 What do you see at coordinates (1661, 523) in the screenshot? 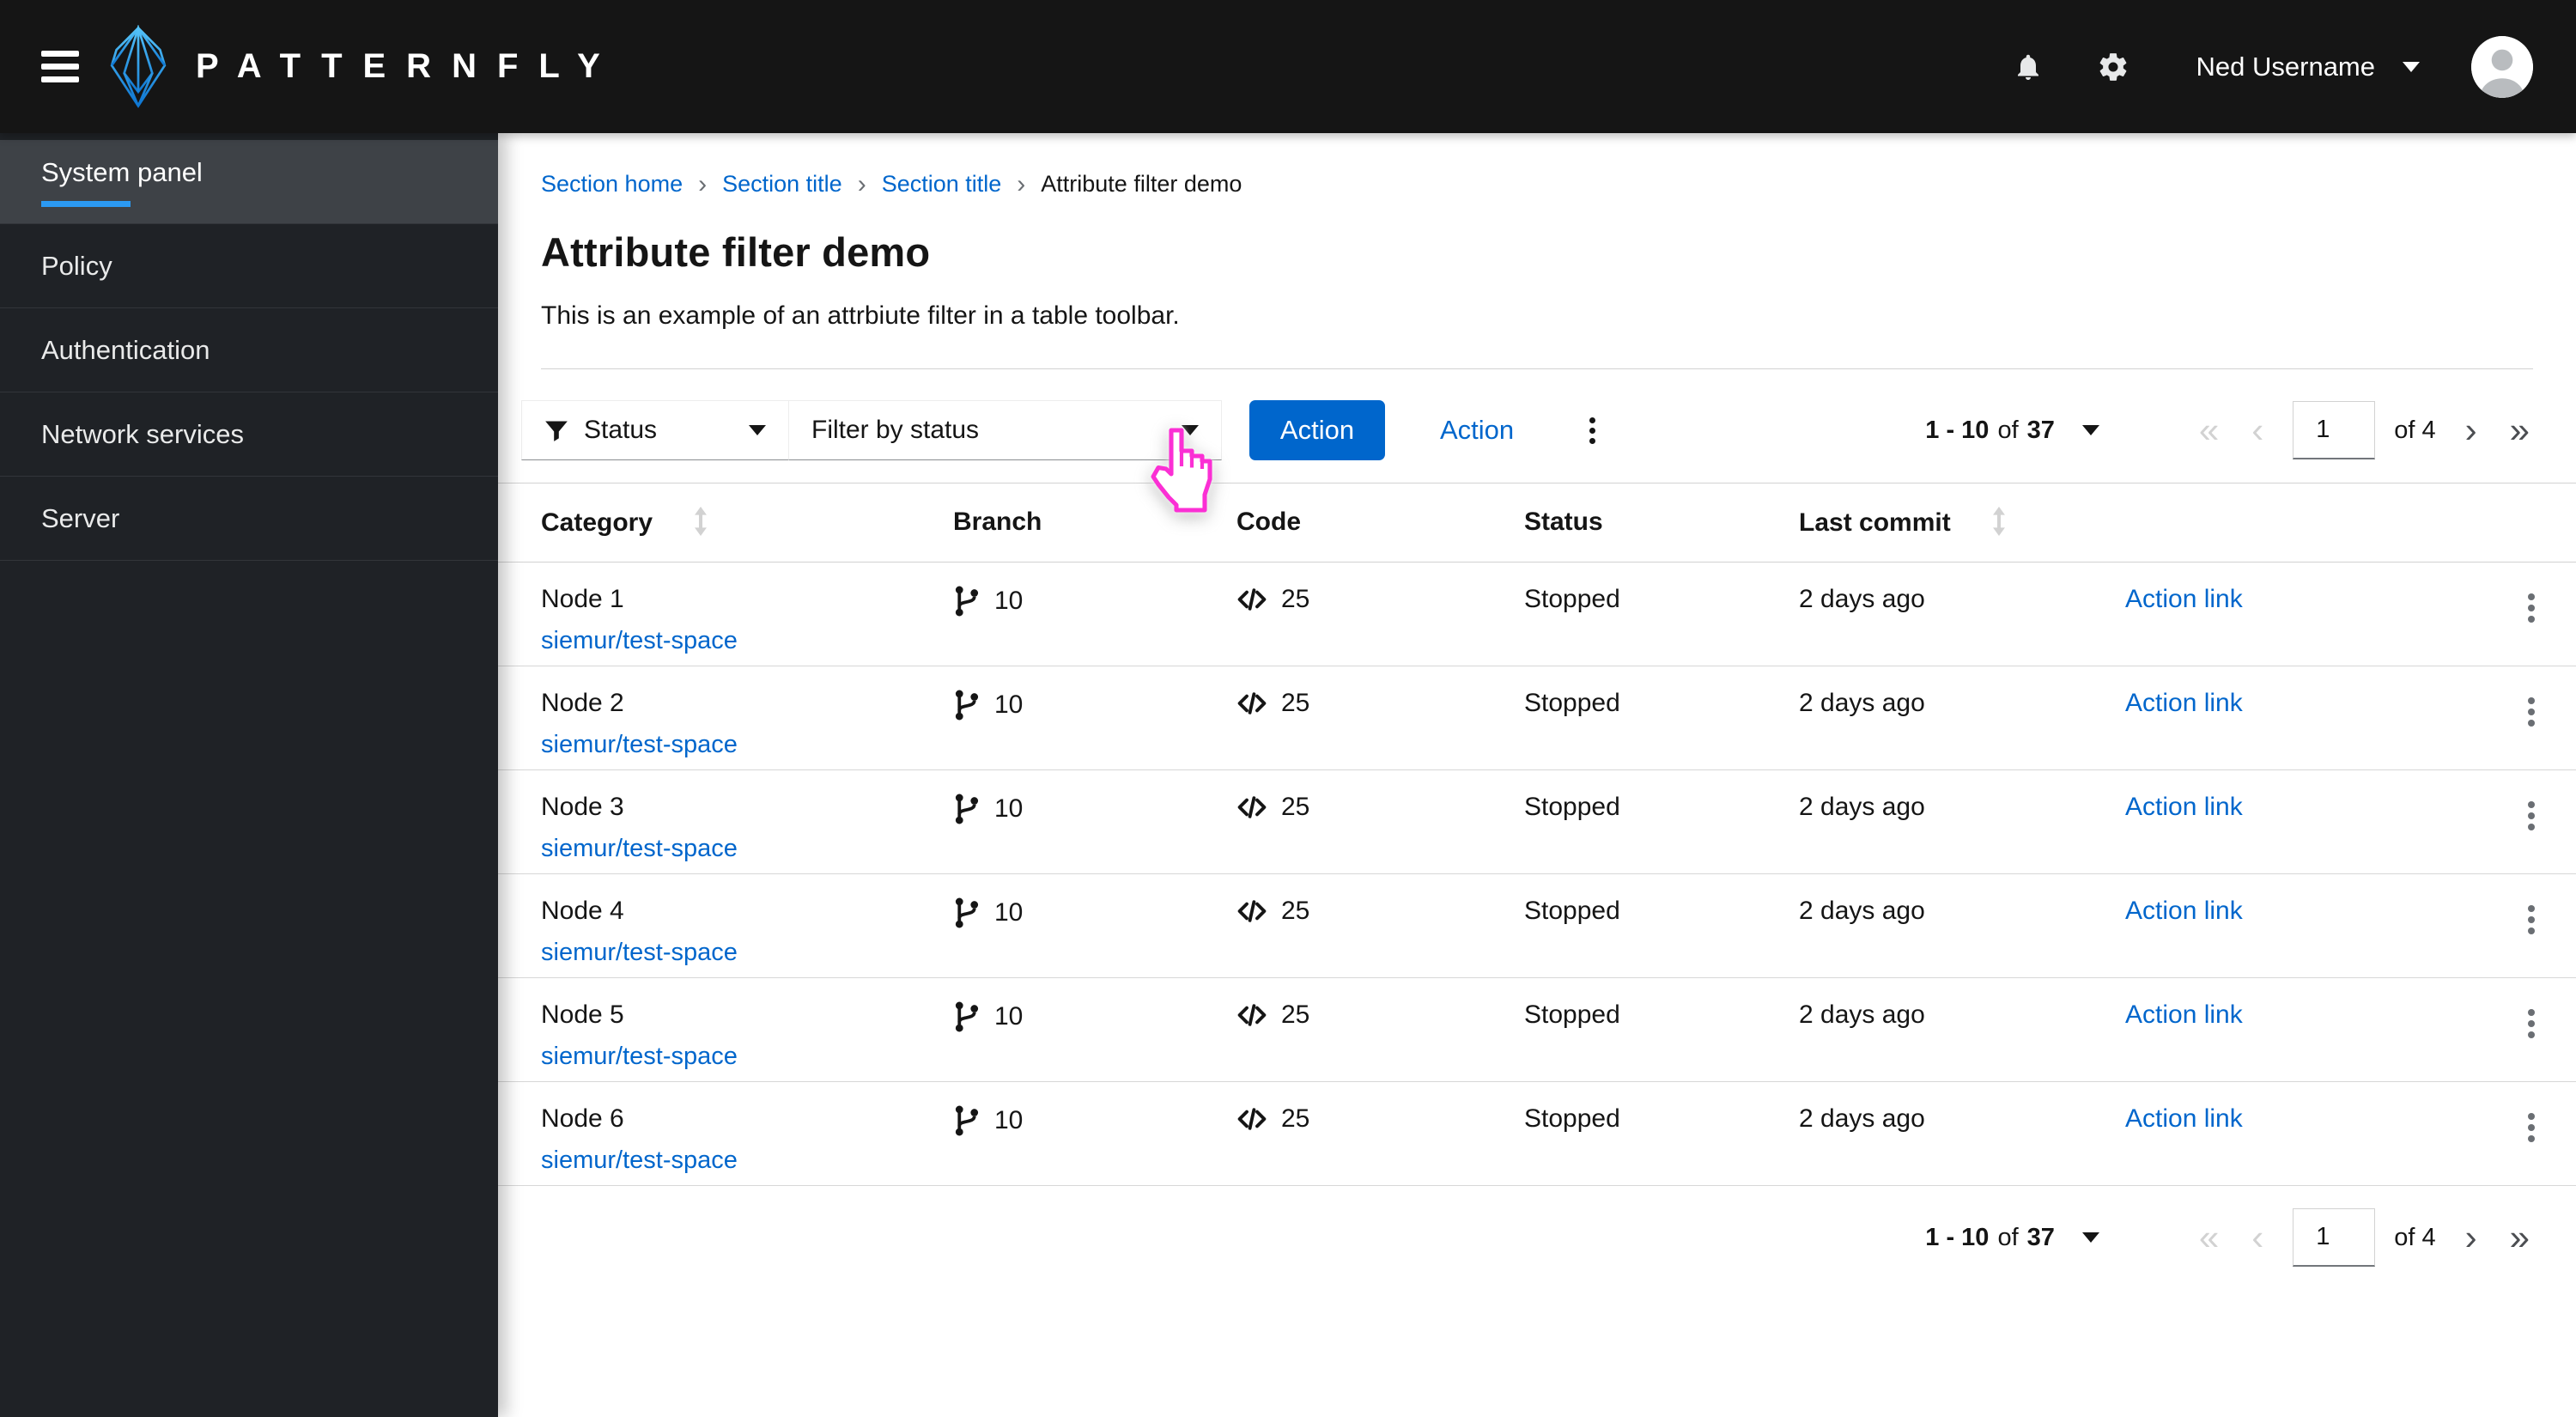
I see `column-header-status: Status` at bounding box center [1661, 523].